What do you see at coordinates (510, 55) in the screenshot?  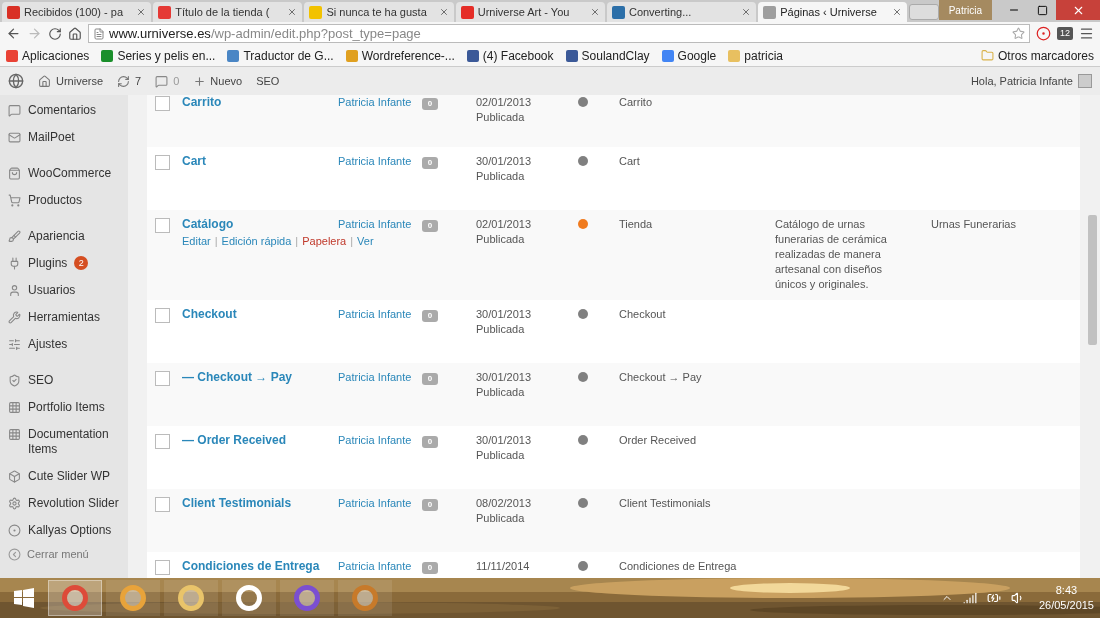 I see `bookmark: (4) Facebook` at bounding box center [510, 55].